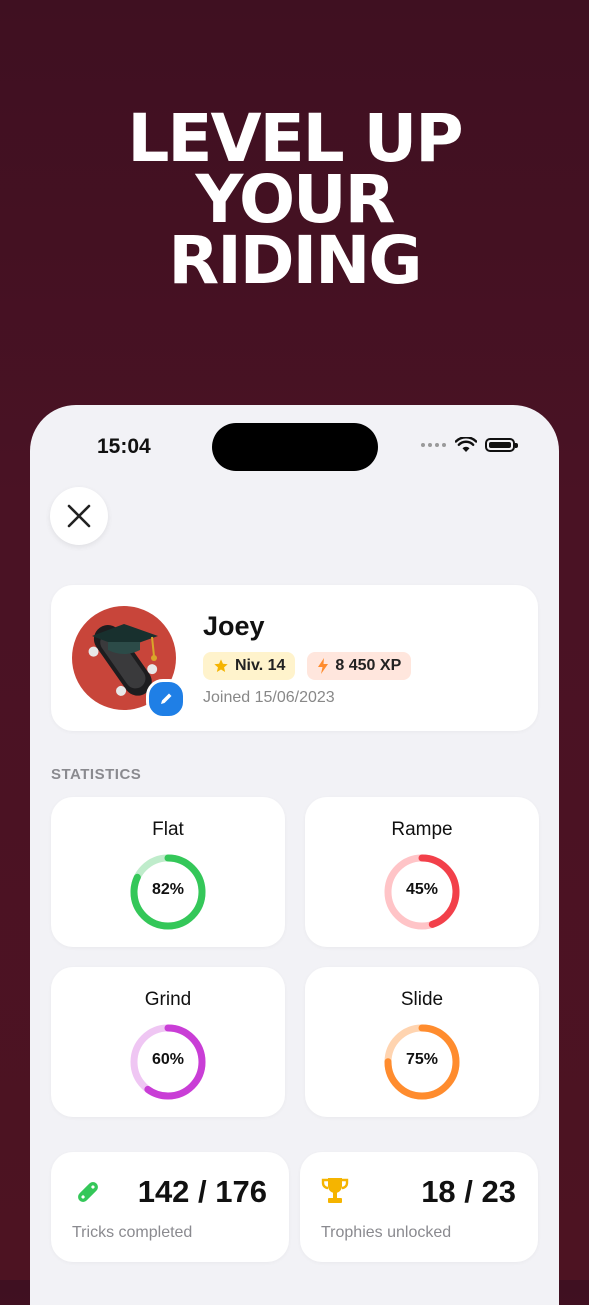  What do you see at coordinates (468, 1191) in the screenshot?
I see `trophies-value: 18 / 23` at bounding box center [468, 1191].